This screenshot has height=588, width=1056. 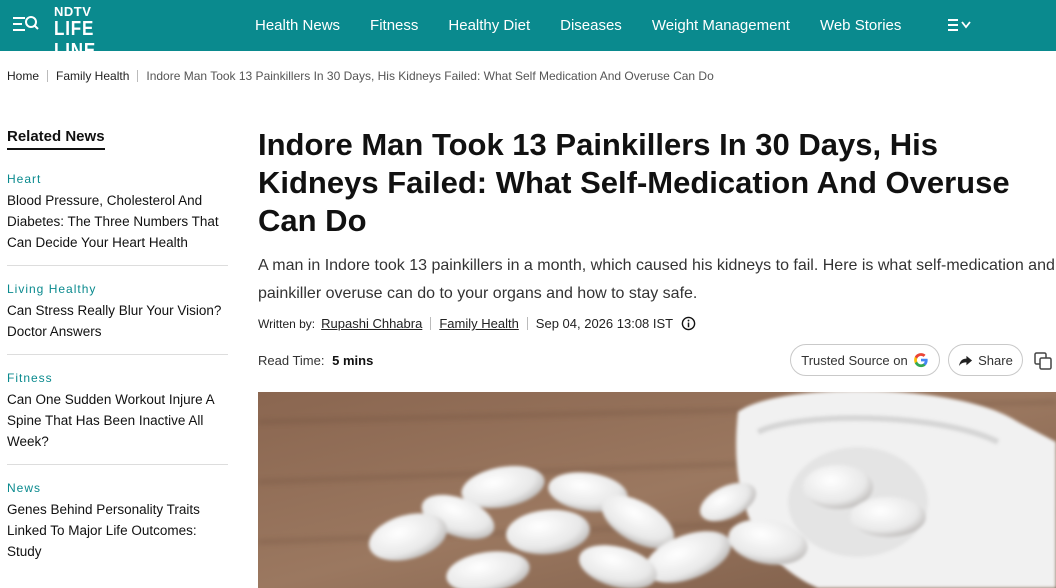 What do you see at coordinates (56, 139) in the screenshot?
I see `related-news-title: Related News` at bounding box center [56, 139].